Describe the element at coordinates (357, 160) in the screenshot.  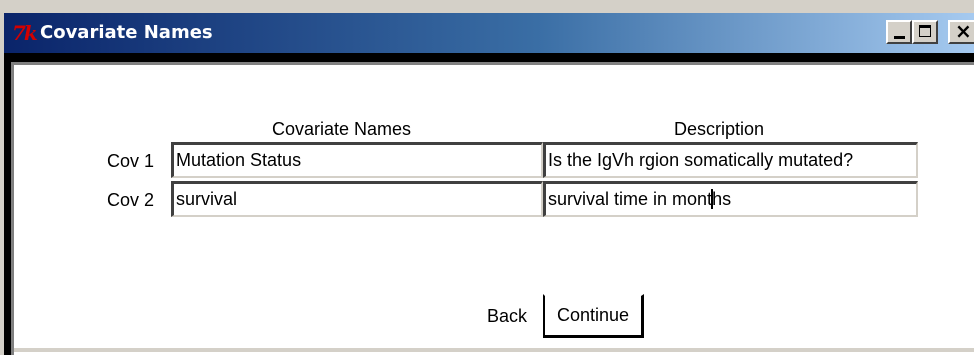
I see `cov-1-name-input: Mutation Status` at that location.